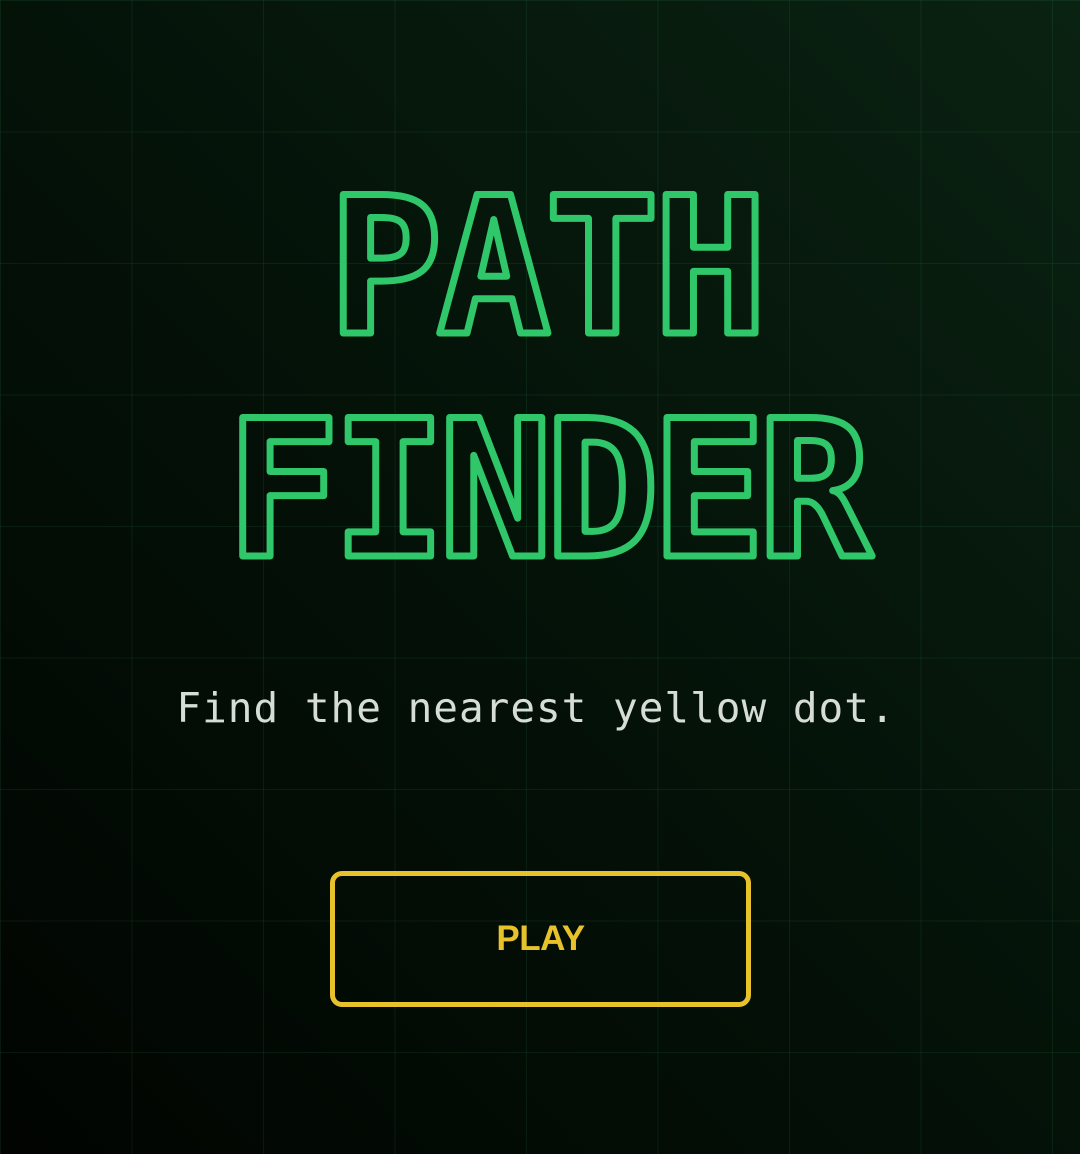 The height and width of the screenshot is (1154, 1080). Describe the element at coordinates (545, 267) in the screenshot. I see `title-line-path: PATH` at that location.